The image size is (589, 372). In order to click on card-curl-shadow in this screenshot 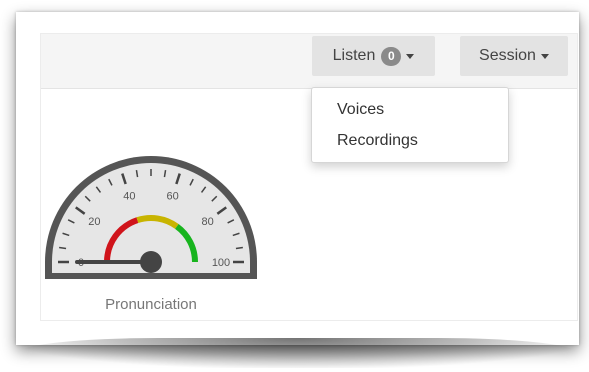, I will do `click(298, 353)`.